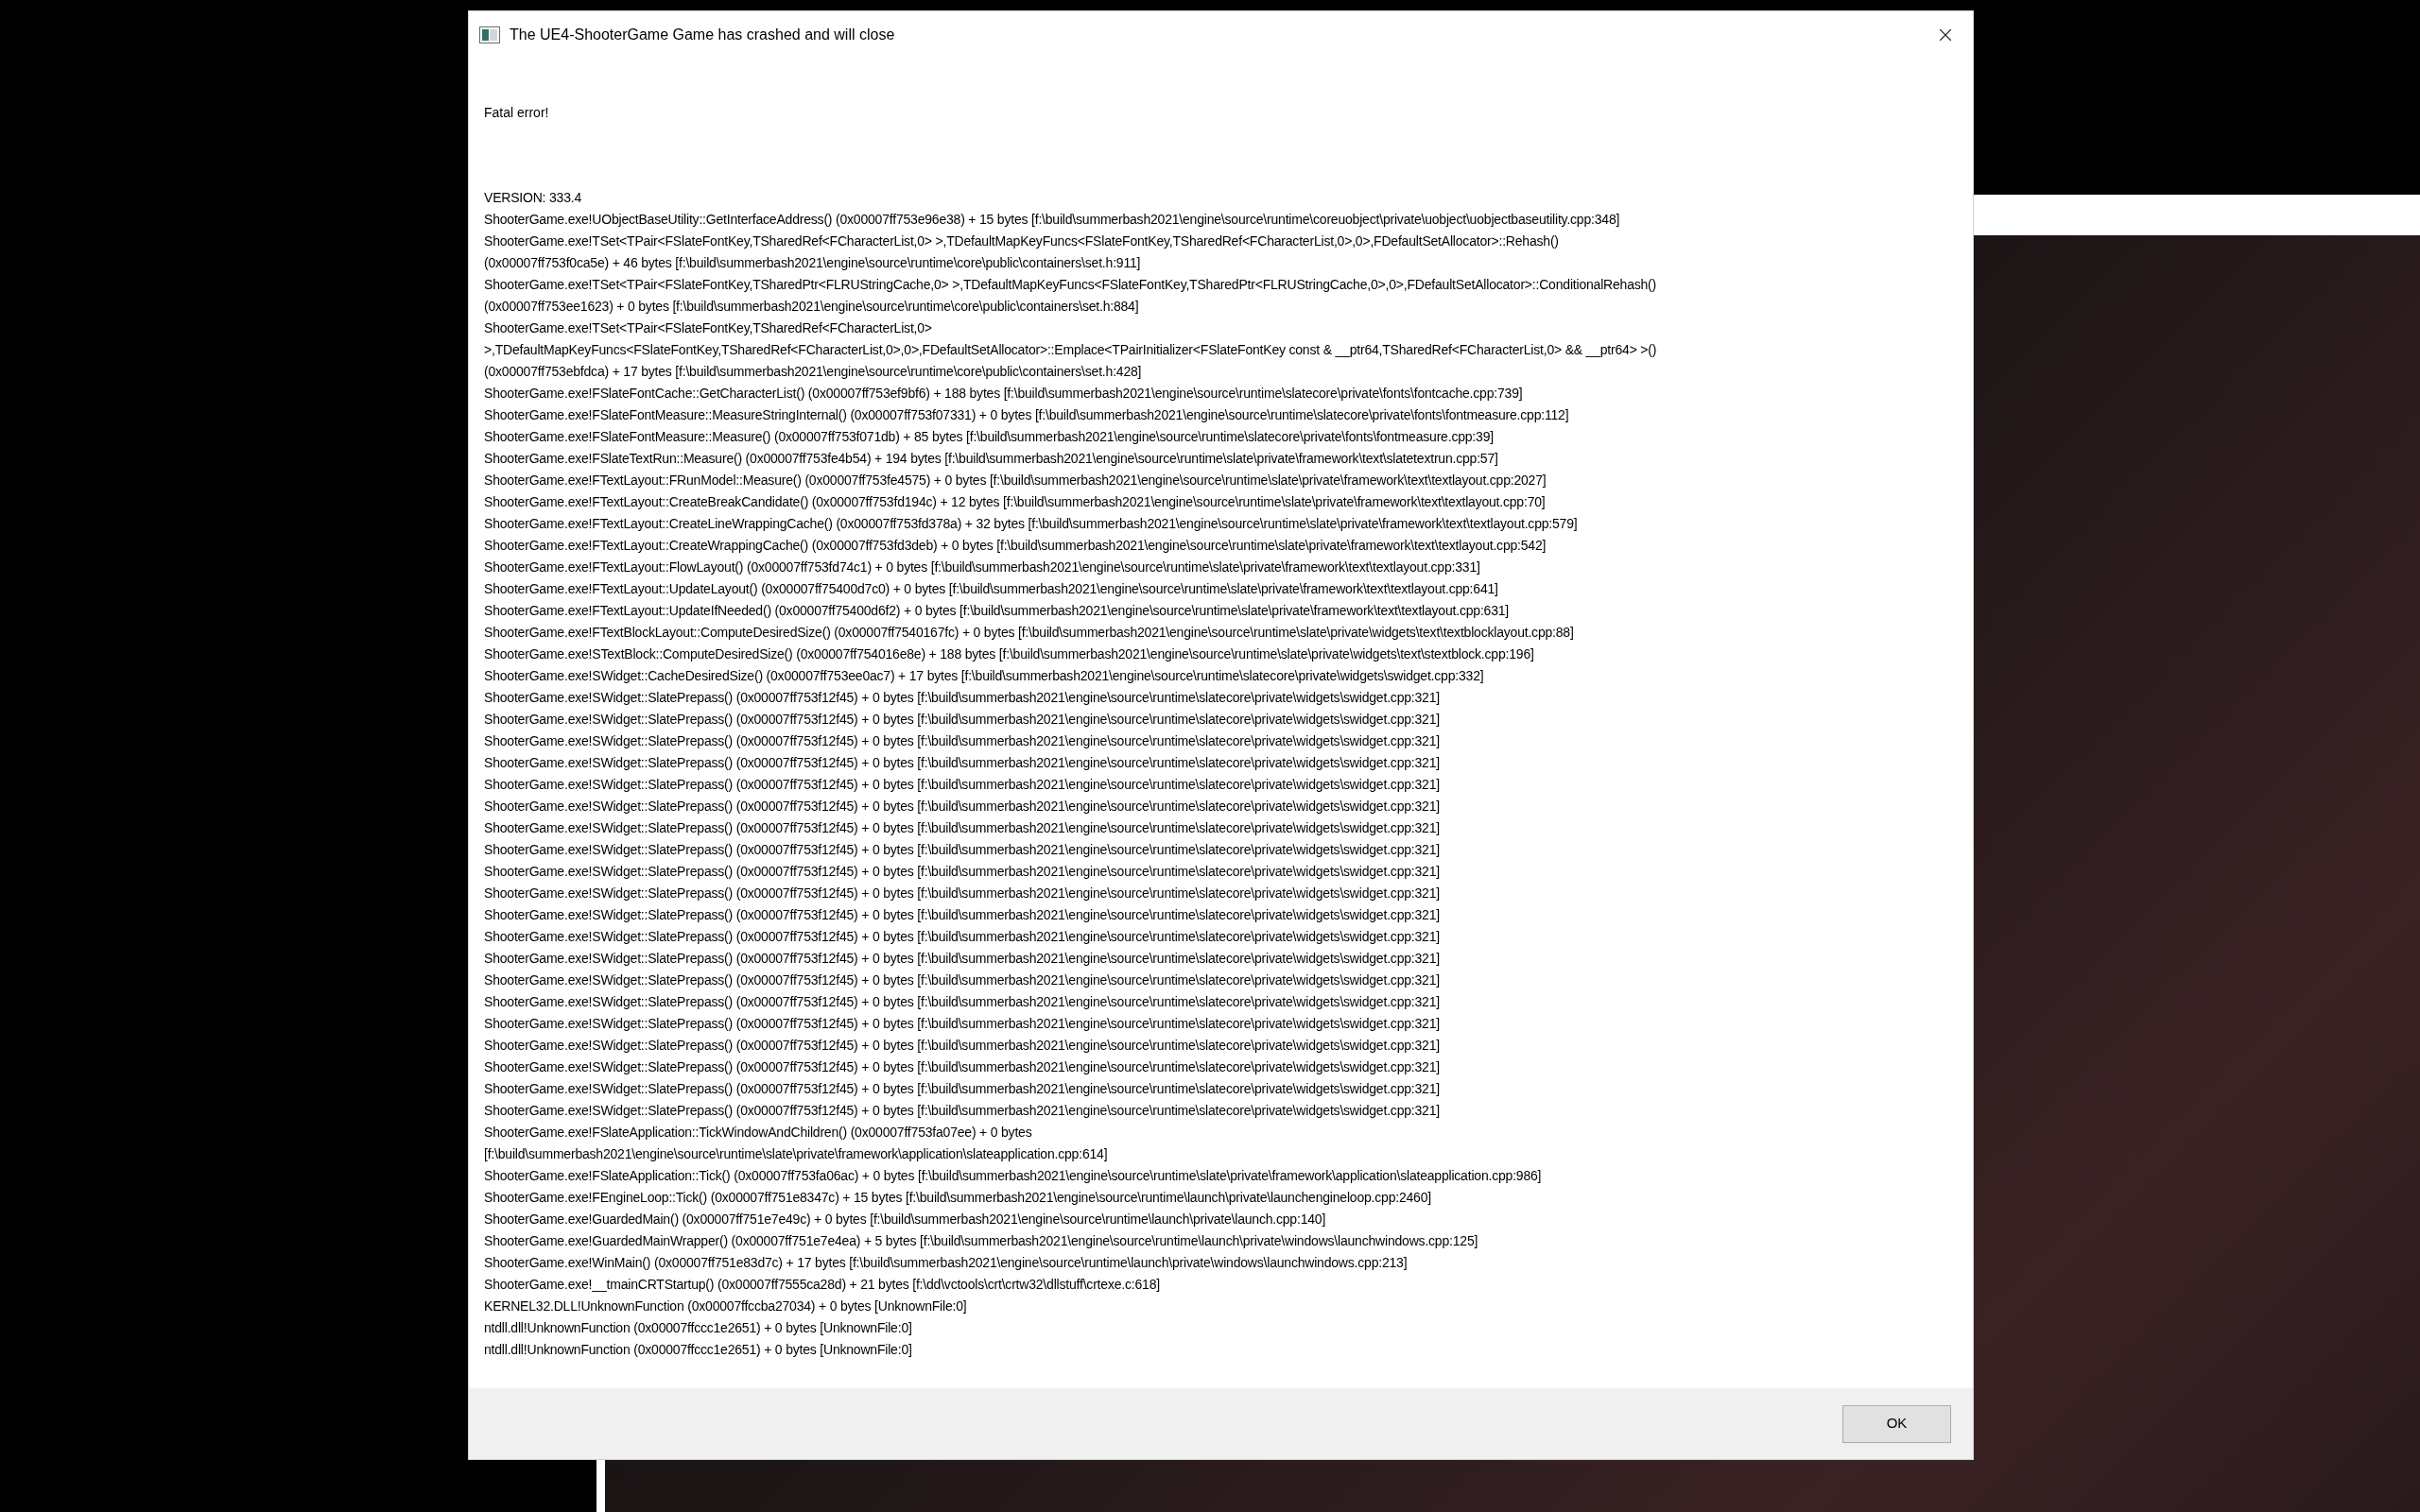 This screenshot has width=2420, height=1512. What do you see at coordinates (725, 1306) in the screenshot?
I see `stack-trace-line: KERNEL32.DLL!UnknownFunction (0x00007ffccba27034) + 0 bytes [UnknownFile:0]` at bounding box center [725, 1306].